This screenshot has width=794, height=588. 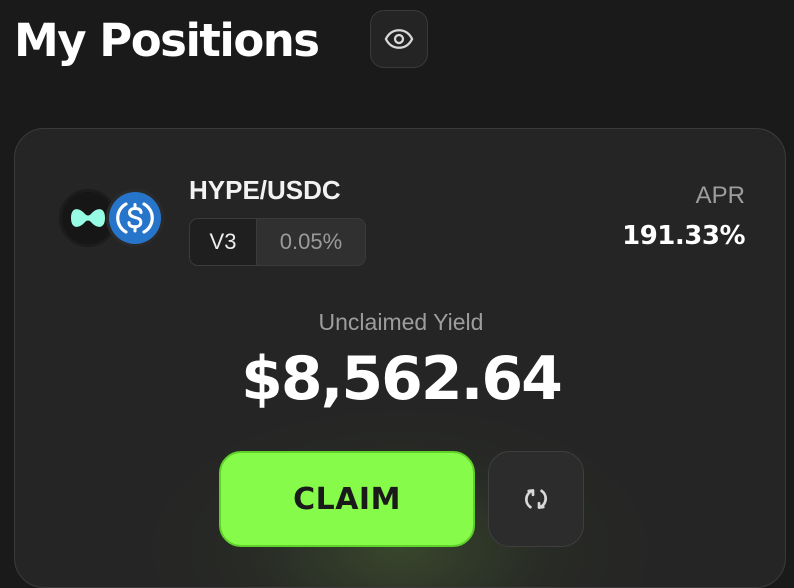 I want to click on usdc-token-icon, so click(x=135, y=218).